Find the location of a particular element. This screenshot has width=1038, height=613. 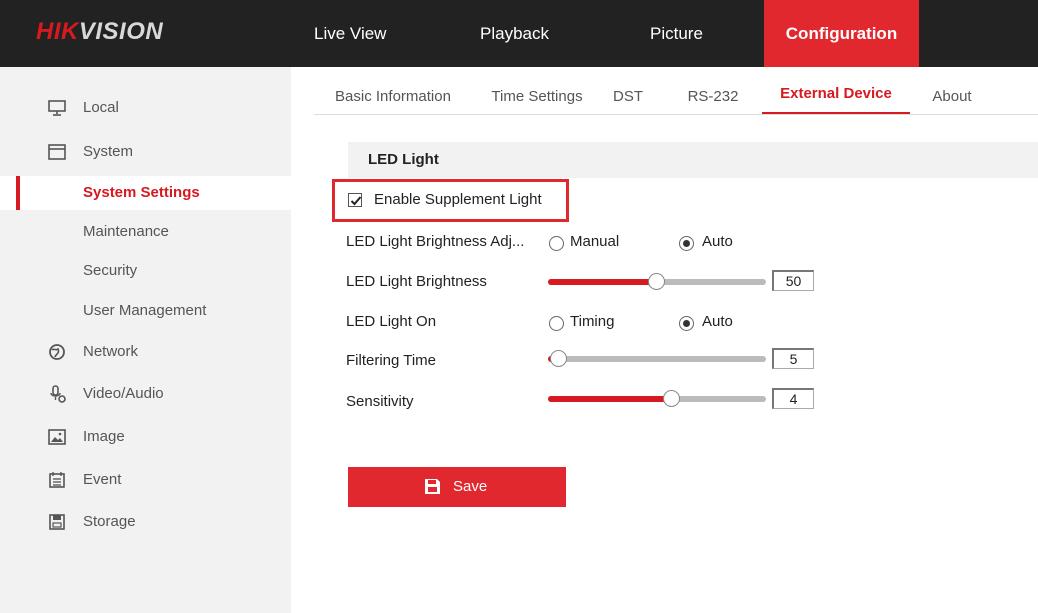

nav-live-view: Live View is located at coordinates (364, 33).